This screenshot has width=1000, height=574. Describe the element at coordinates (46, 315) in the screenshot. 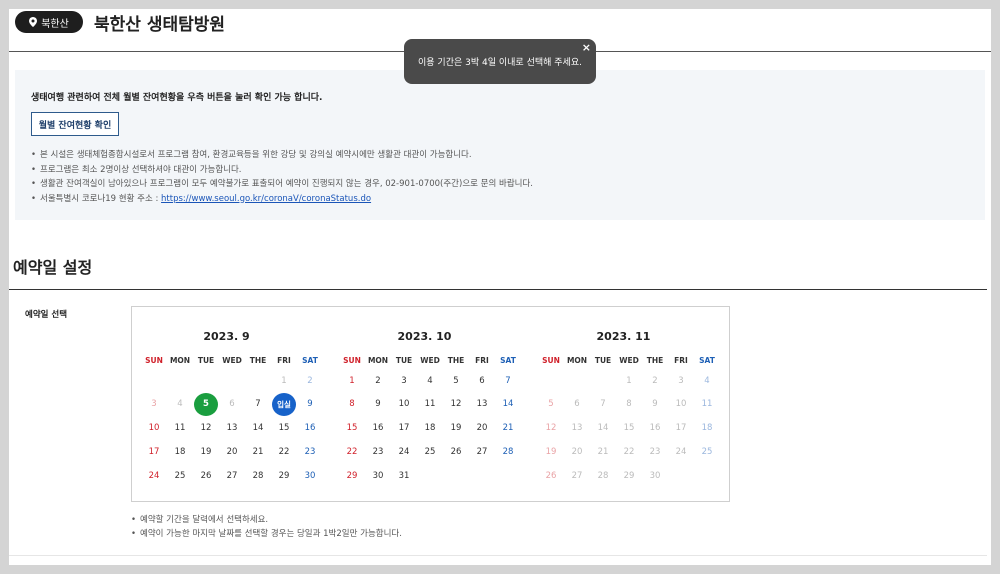

I see `date-field-label: 예약일 선택` at that location.